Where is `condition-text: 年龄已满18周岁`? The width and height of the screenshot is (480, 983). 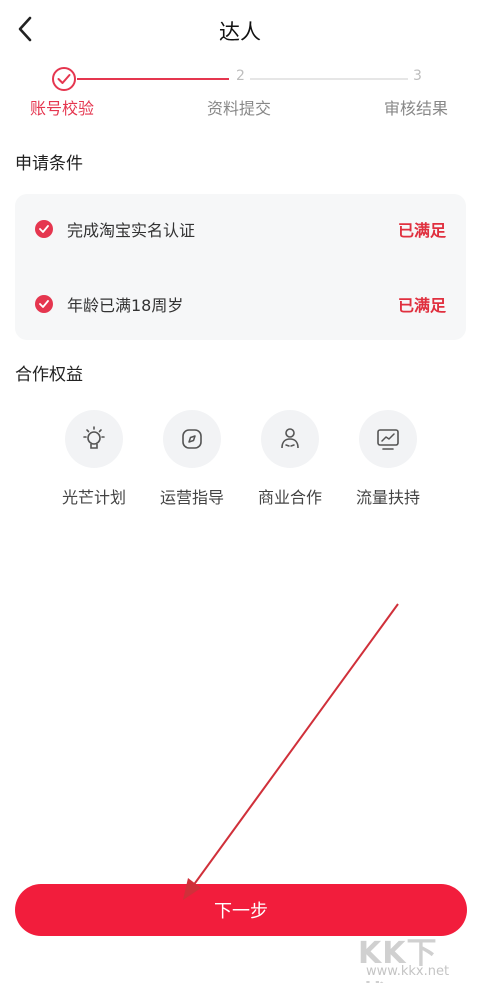 condition-text: 年龄已满18周岁 is located at coordinates (125, 305).